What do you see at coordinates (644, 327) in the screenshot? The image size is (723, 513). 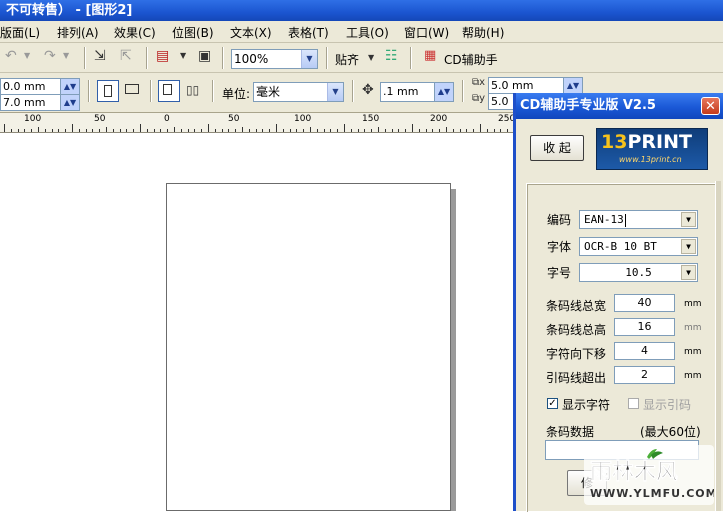 I see `bar-height-input: 16` at bounding box center [644, 327].